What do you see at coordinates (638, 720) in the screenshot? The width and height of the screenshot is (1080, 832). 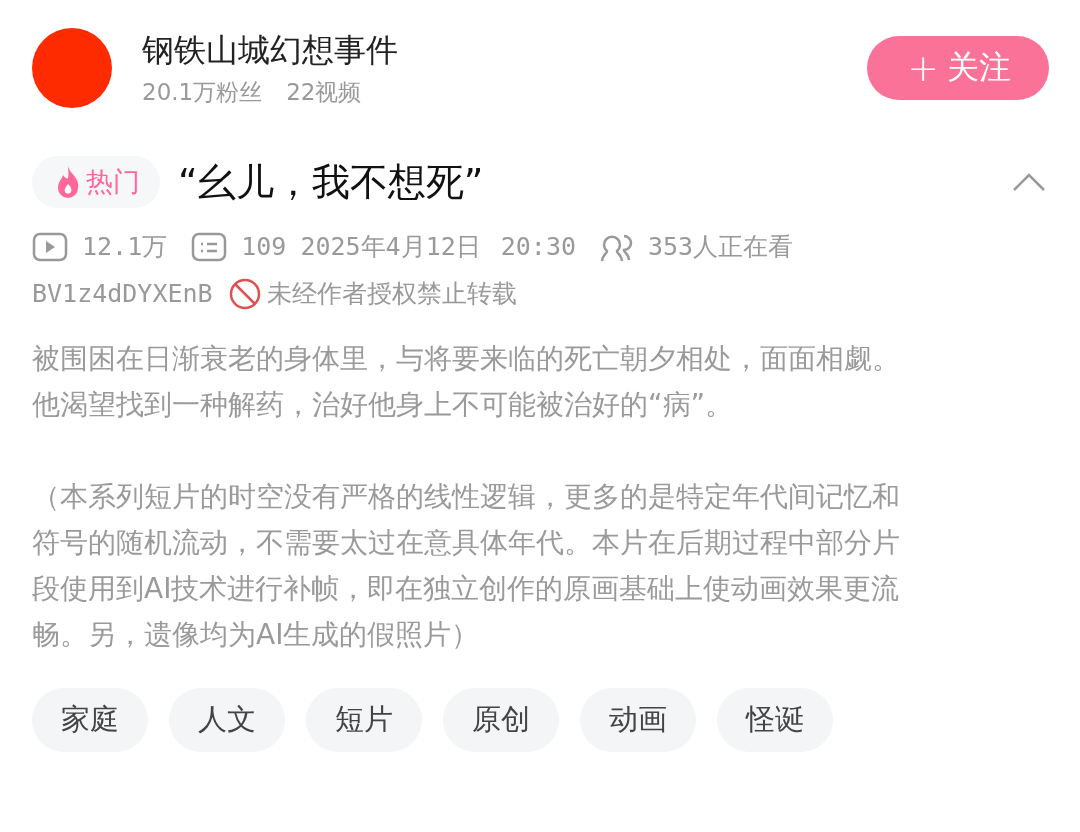 I see `tag-chip: 动画` at bounding box center [638, 720].